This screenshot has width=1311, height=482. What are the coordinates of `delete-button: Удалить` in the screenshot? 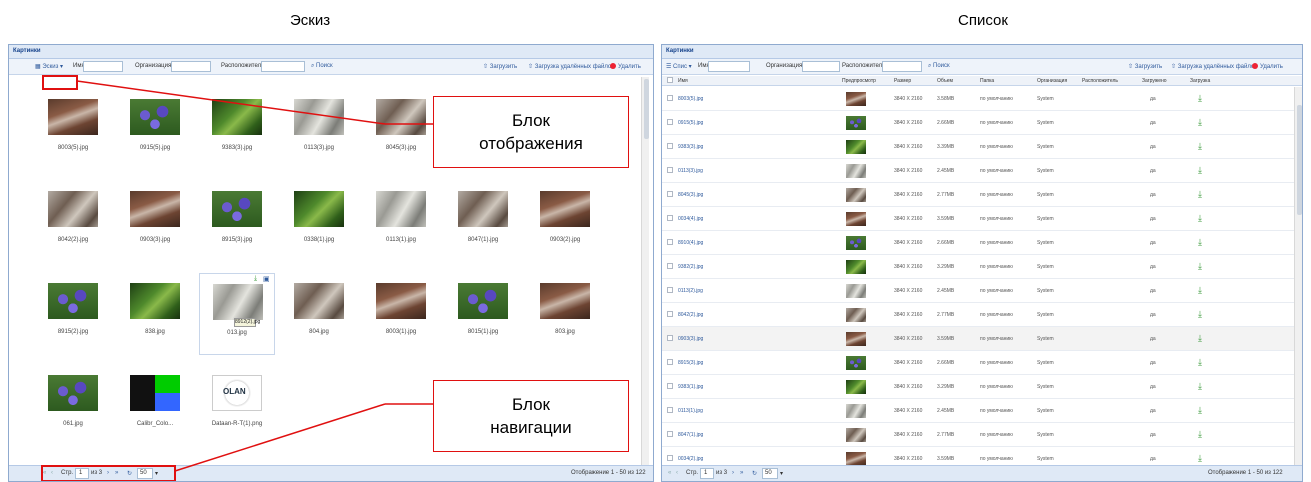 It's located at (625, 66).